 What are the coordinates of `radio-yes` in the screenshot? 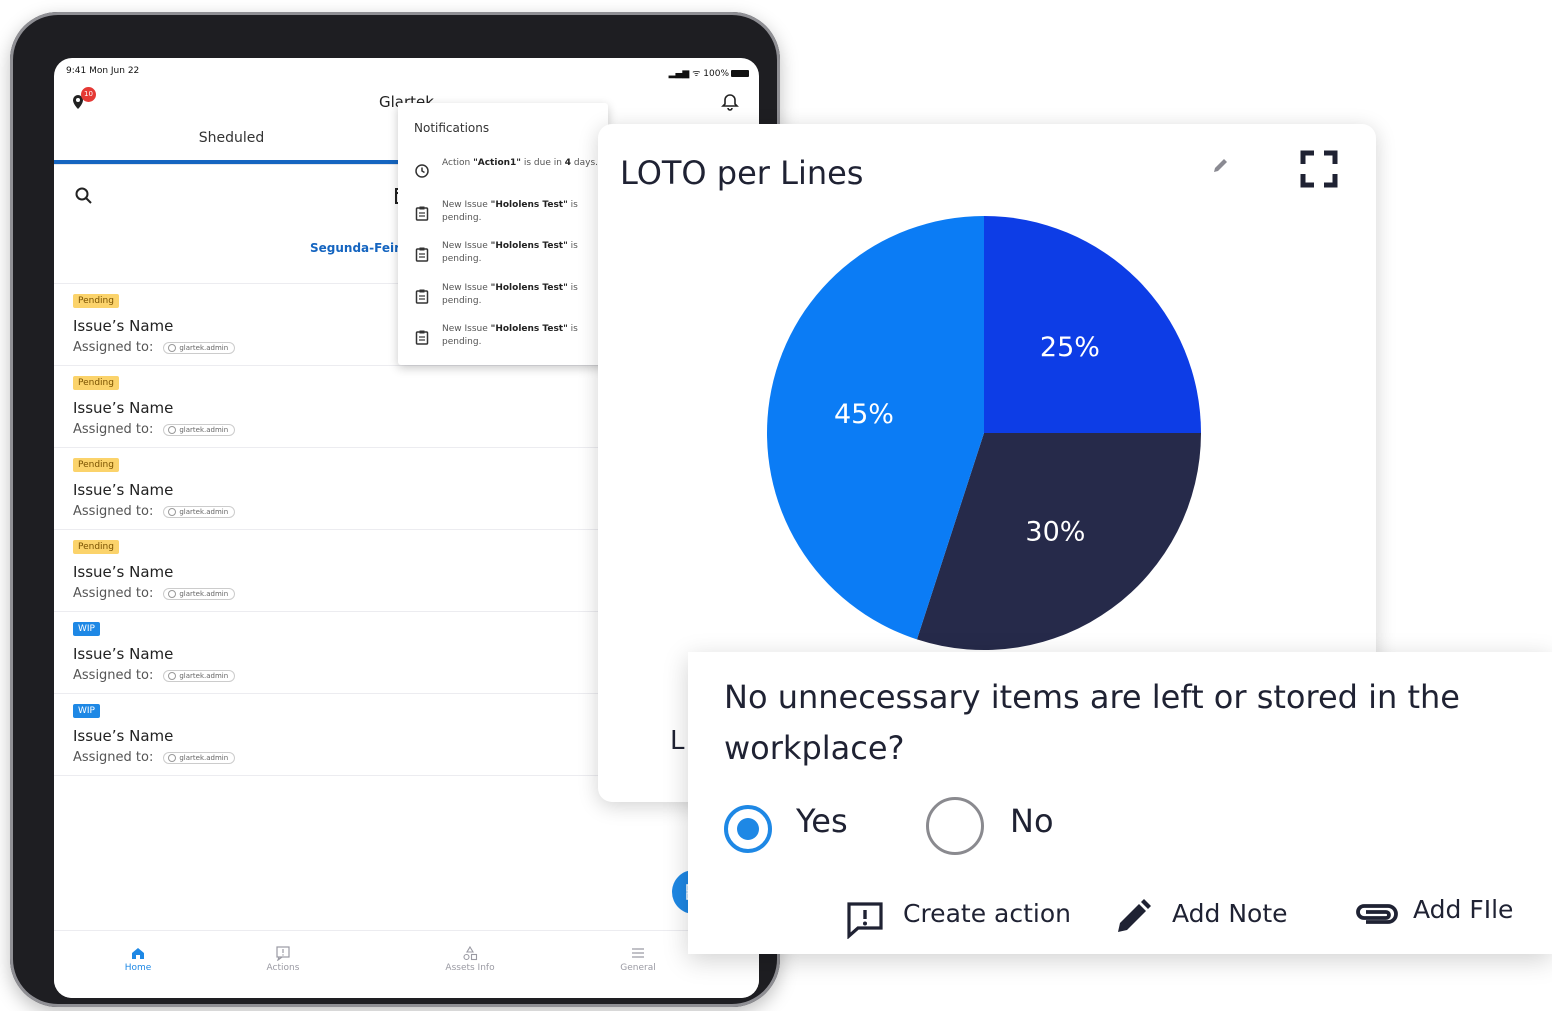 It's located at (748, 829).